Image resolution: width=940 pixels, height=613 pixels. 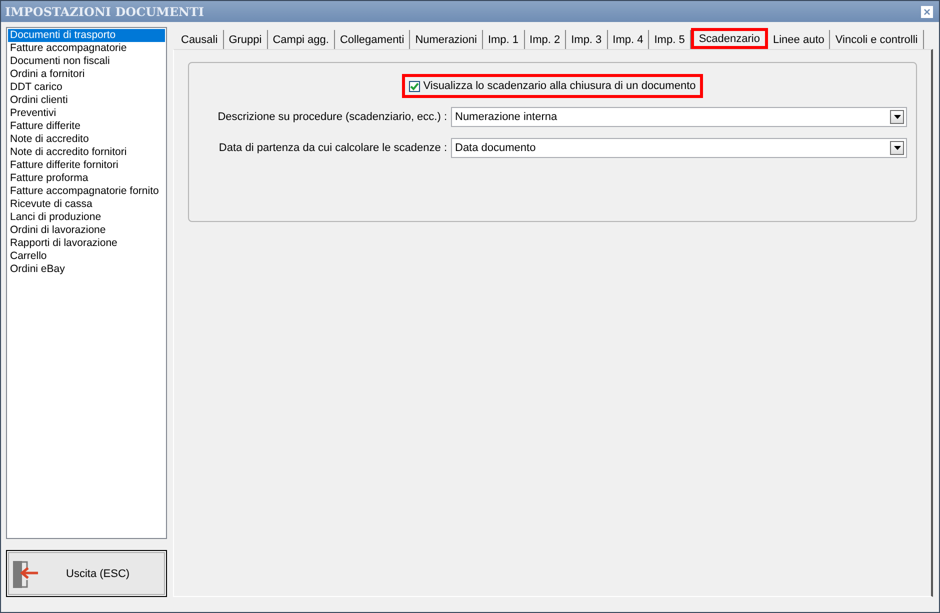 I want to click on dropdown-field: Numerazione interna, so click(x=679, y=117).